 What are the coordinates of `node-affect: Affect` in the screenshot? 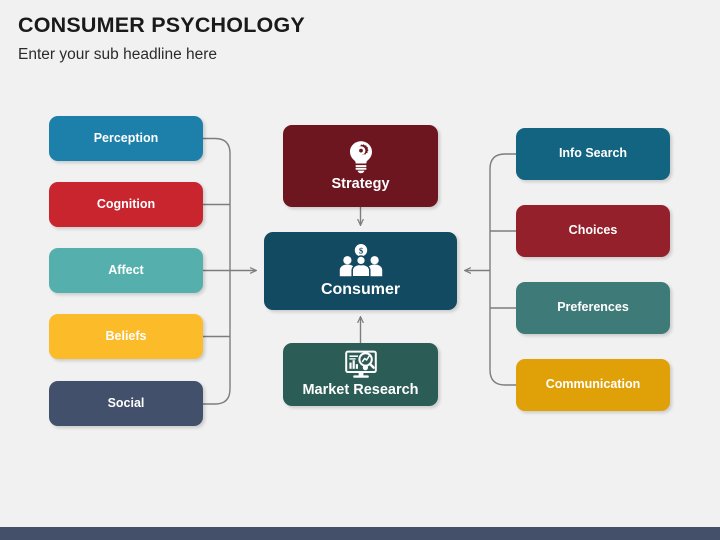 It's located at (126, 270).